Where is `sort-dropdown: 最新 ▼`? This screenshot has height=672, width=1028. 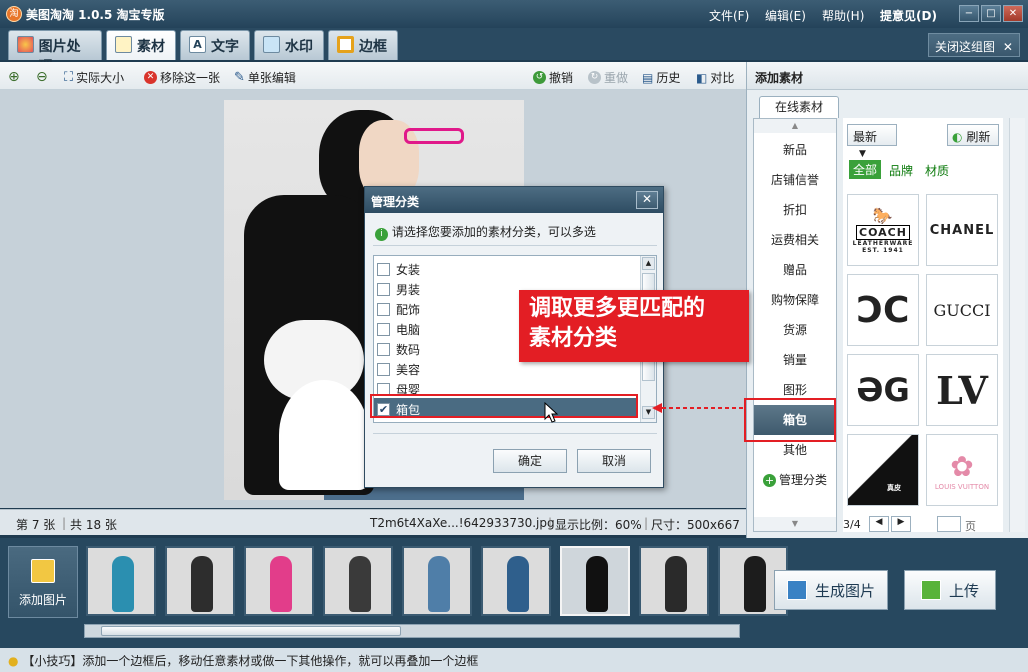 sort-dropdown: 最新 ▼ is located at coordinates (872, 141).